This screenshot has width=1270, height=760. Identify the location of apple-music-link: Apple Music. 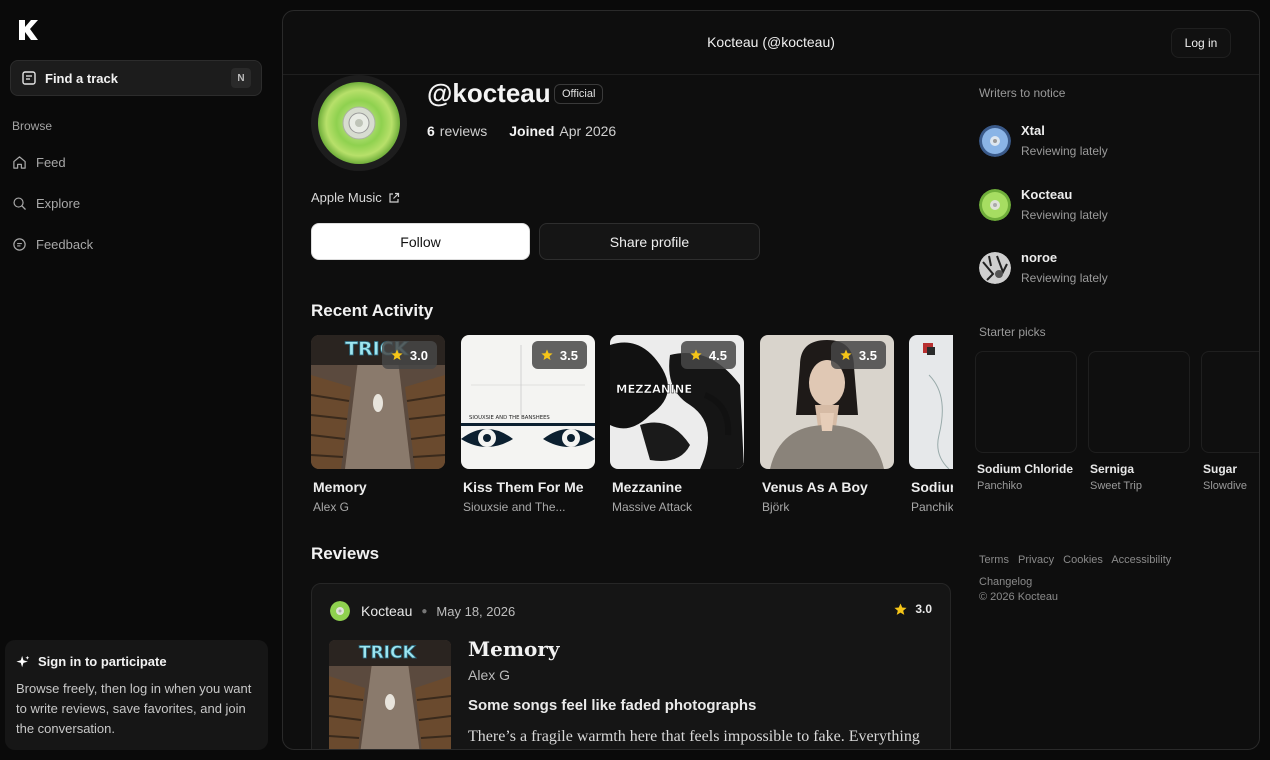
(355, 197).